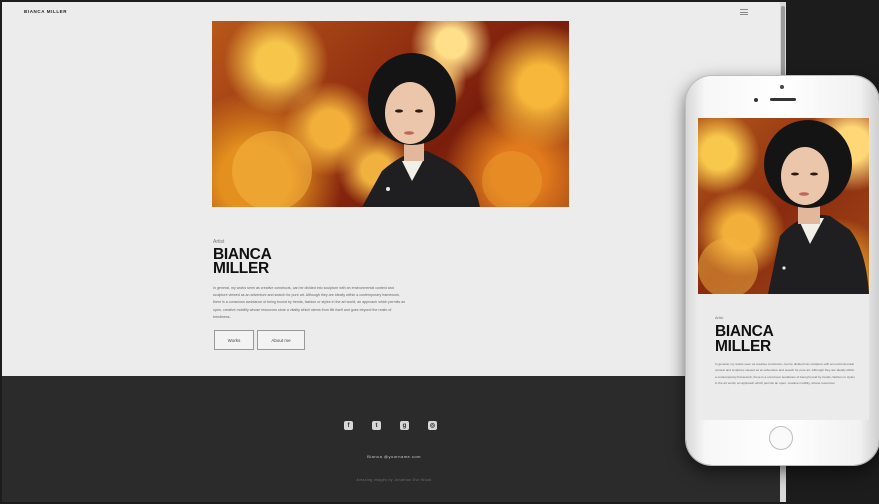 This screenshot has height=504, width=879. What do you see at coordinates (376, 425) in the screenshot?
I see `twitter-icon: t` at bounding box center [376, 425].